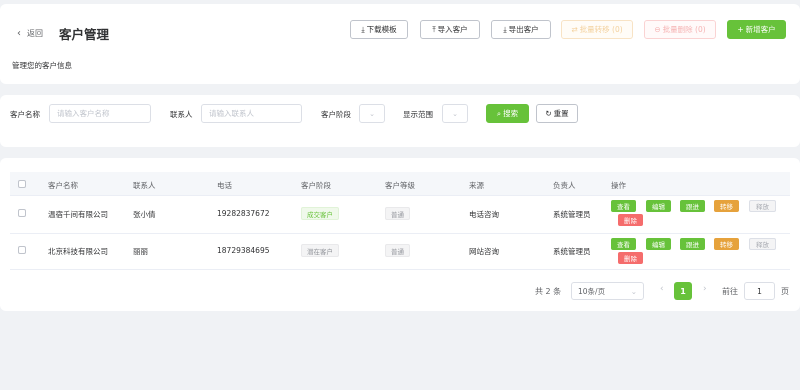 The width and height of the screenshot is (800, 390). I want to click on batch-delete-button: ⊖ 批量删除 (0), so click(680, 29).